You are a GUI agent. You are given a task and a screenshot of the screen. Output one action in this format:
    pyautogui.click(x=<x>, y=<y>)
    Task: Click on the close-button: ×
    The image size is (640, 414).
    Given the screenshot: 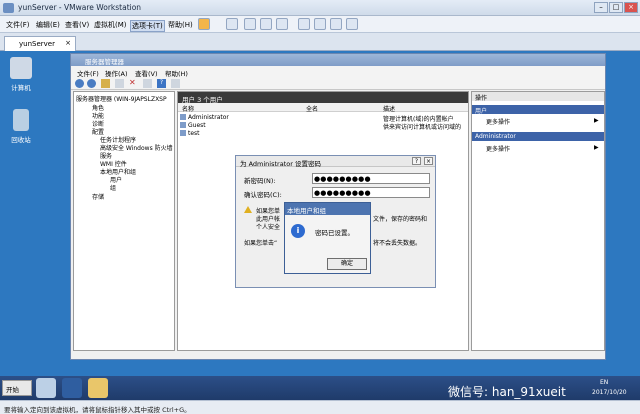 What is the action you would take?
    pyautogui.click(x=631, y=7)
    